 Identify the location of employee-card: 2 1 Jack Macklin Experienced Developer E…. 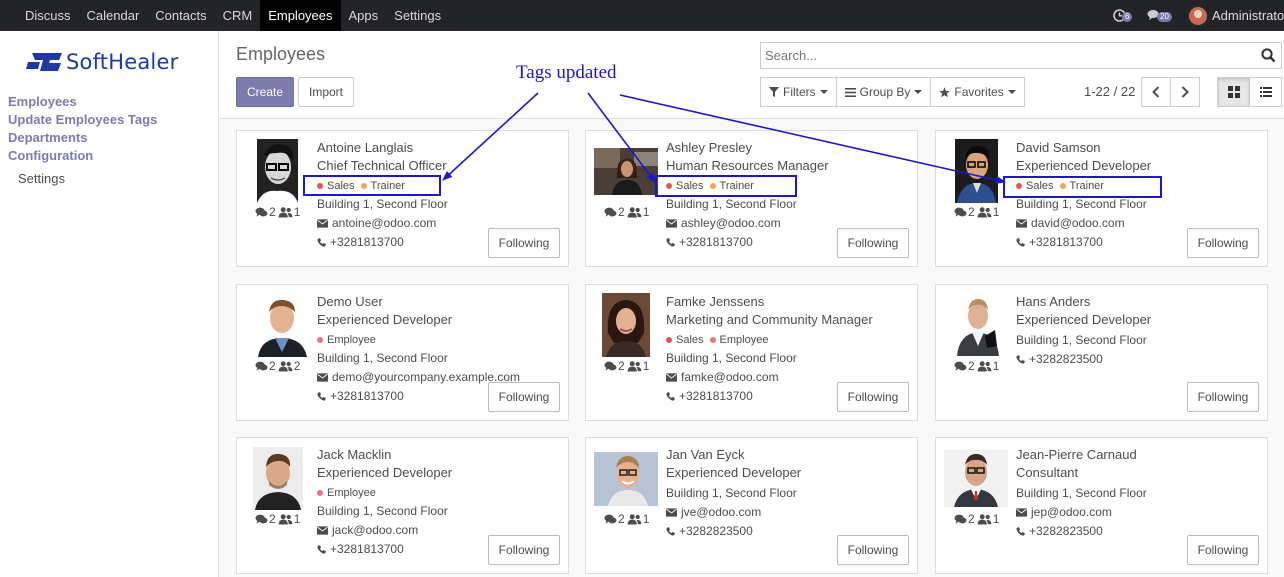
(402, 505).